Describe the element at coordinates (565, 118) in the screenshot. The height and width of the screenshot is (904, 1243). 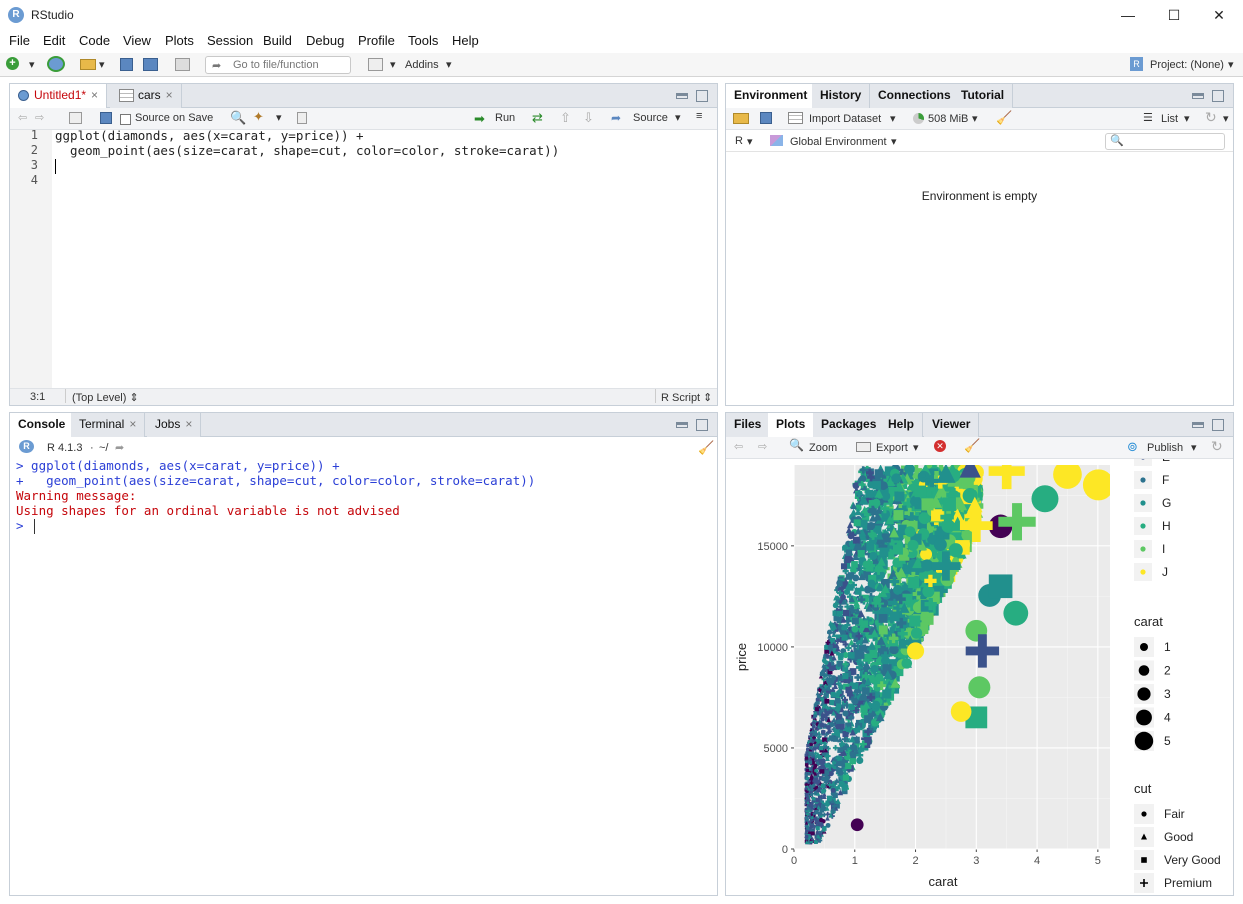
I see `arrow-up-icon: ⇧` at that location.